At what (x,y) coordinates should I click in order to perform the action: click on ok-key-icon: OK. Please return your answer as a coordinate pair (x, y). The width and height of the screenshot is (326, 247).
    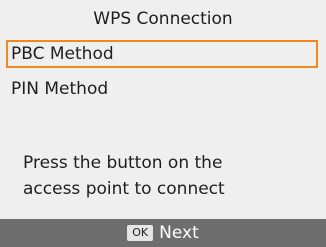
    Looking at the image, I should click on (140, 233).